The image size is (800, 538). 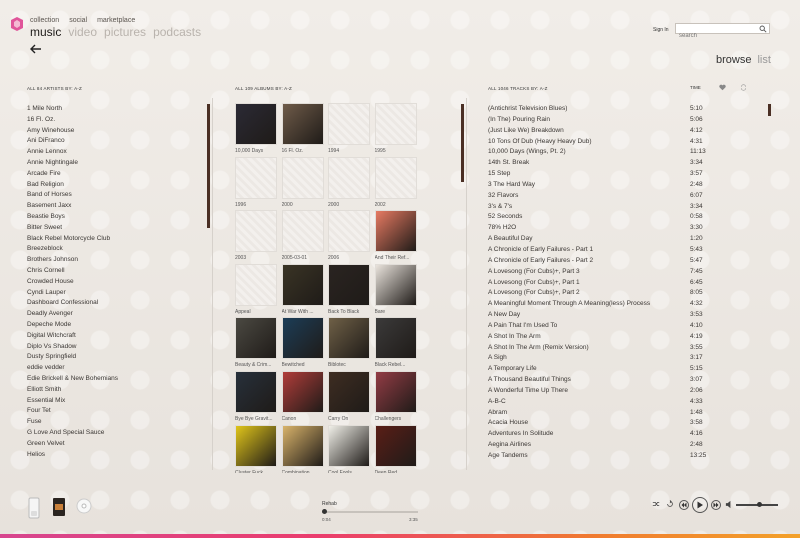 What do you see at coordinates (600, 423) in the screenshot?
I see `track-row: Acacia House 3:58` at bounding box center [600, 423].